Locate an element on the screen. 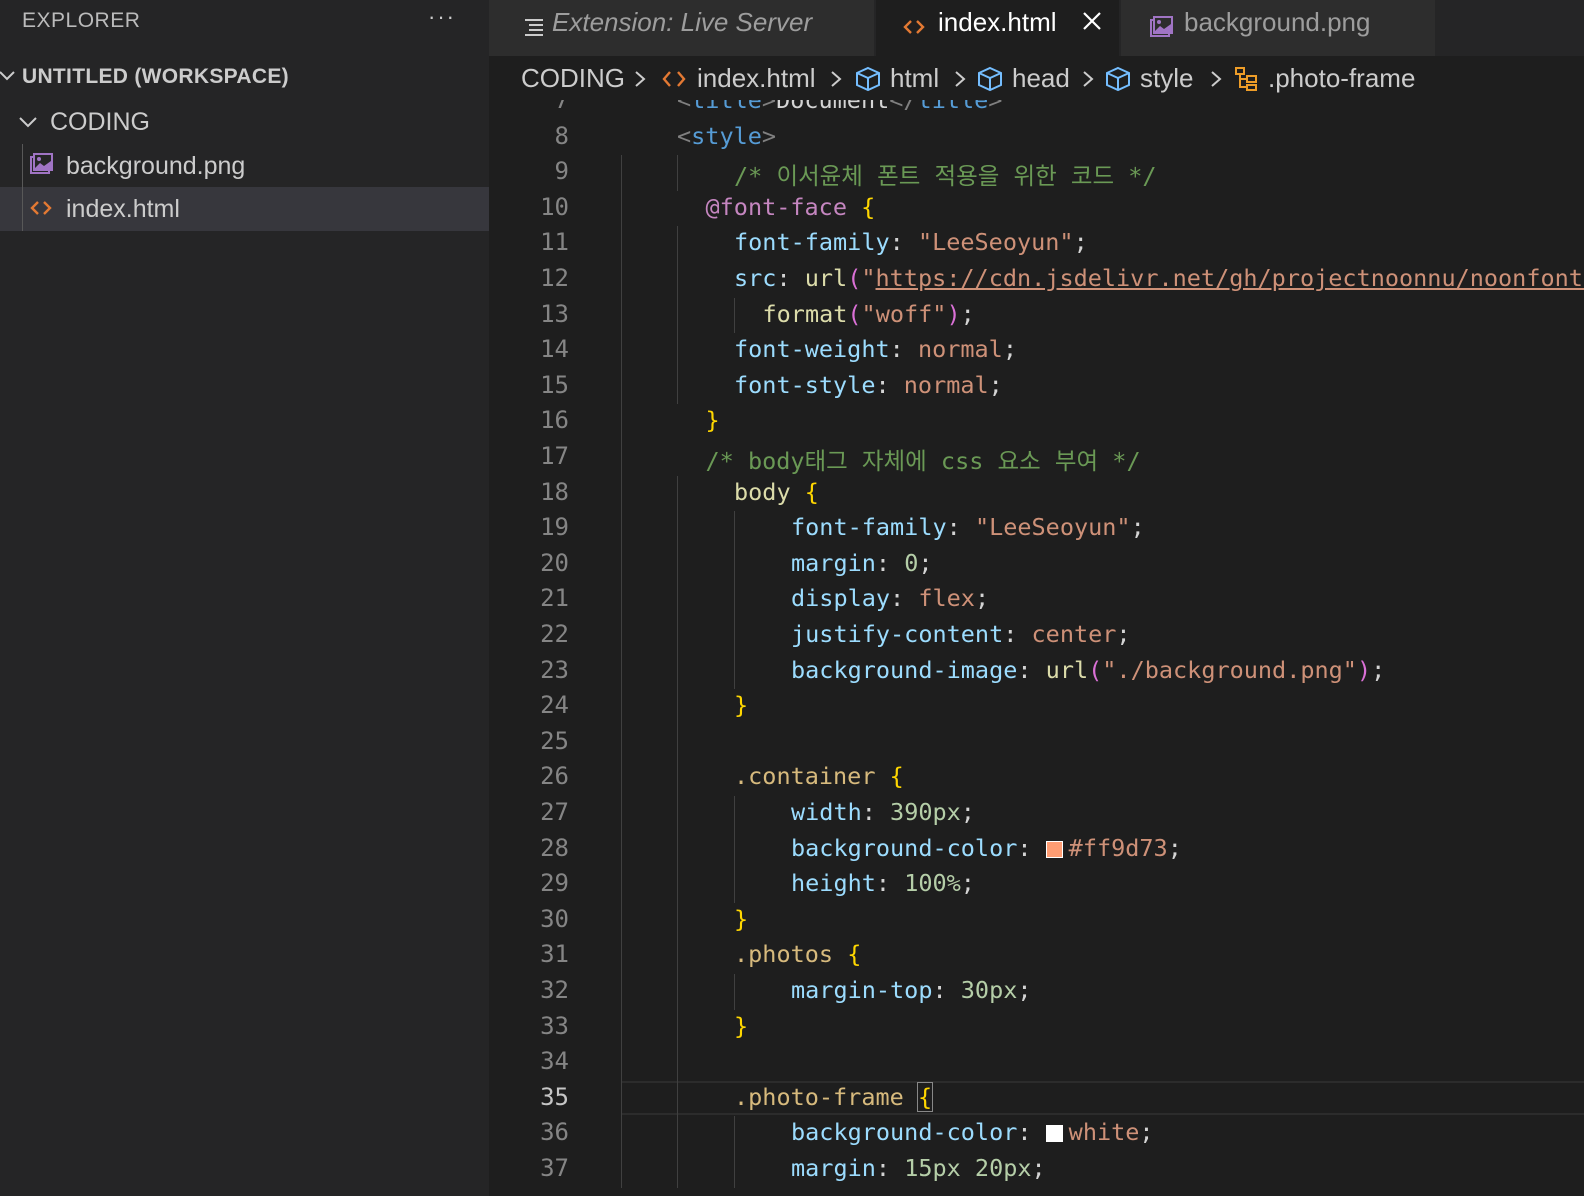 Image resolution: width=1584 pixels, height=1196 pixels. breadcrumb-item-folder: CODING is located at coordinates (573, 78).